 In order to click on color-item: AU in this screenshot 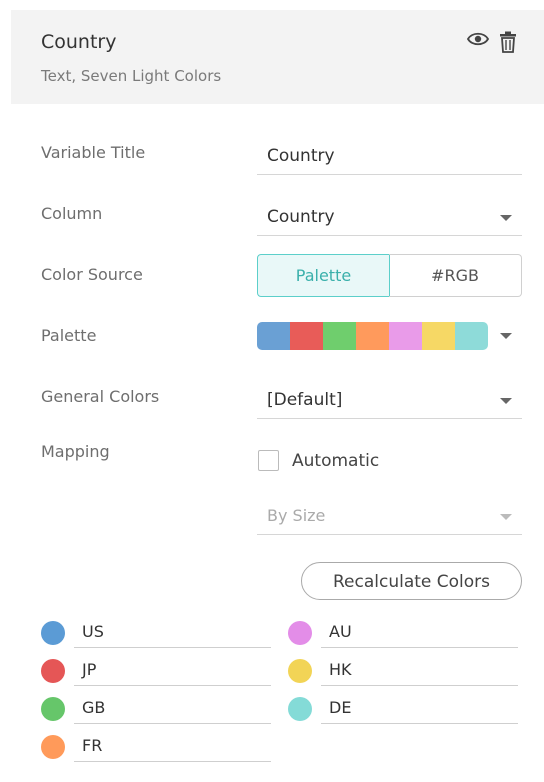, I will do `click(404, 634)`.